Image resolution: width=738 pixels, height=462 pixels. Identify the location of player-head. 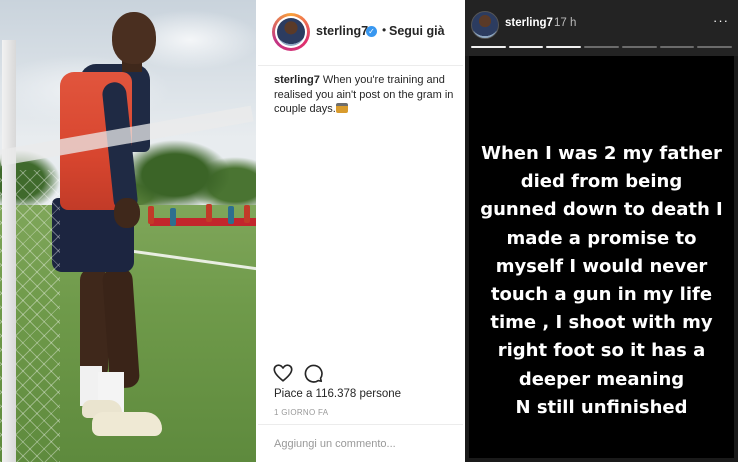
(134, 38).